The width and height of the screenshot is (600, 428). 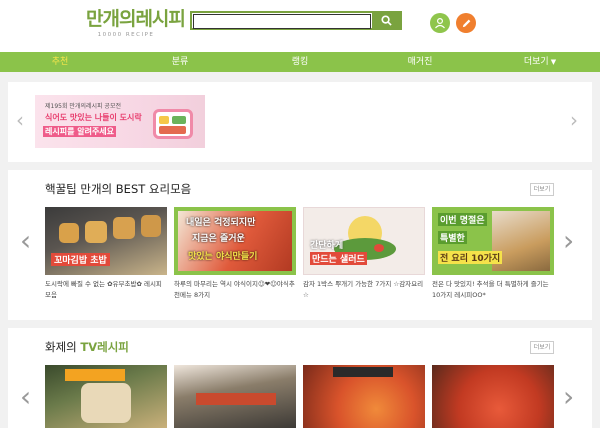 I want to click on main-nav: 추천 분류 랭킹 매거진 더보기 ▼, so click(x=300, y=62).